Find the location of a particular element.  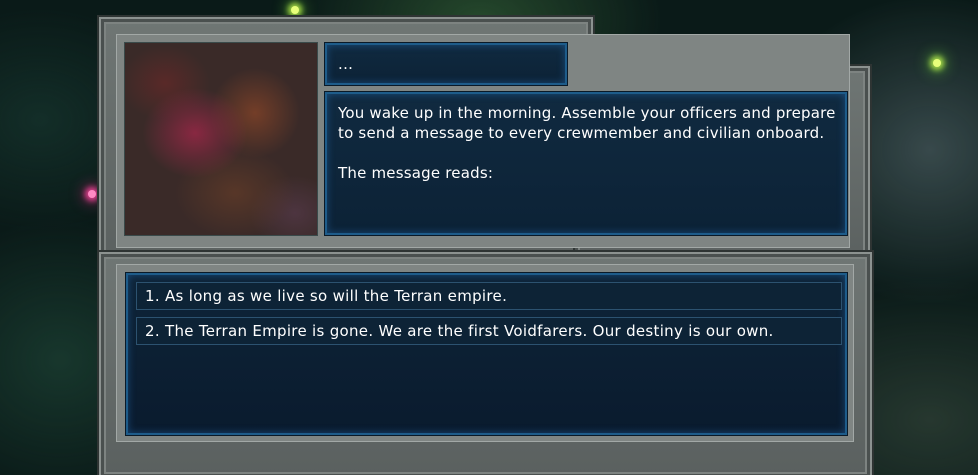

event-portrait-image is located at coordinates (221, 139).